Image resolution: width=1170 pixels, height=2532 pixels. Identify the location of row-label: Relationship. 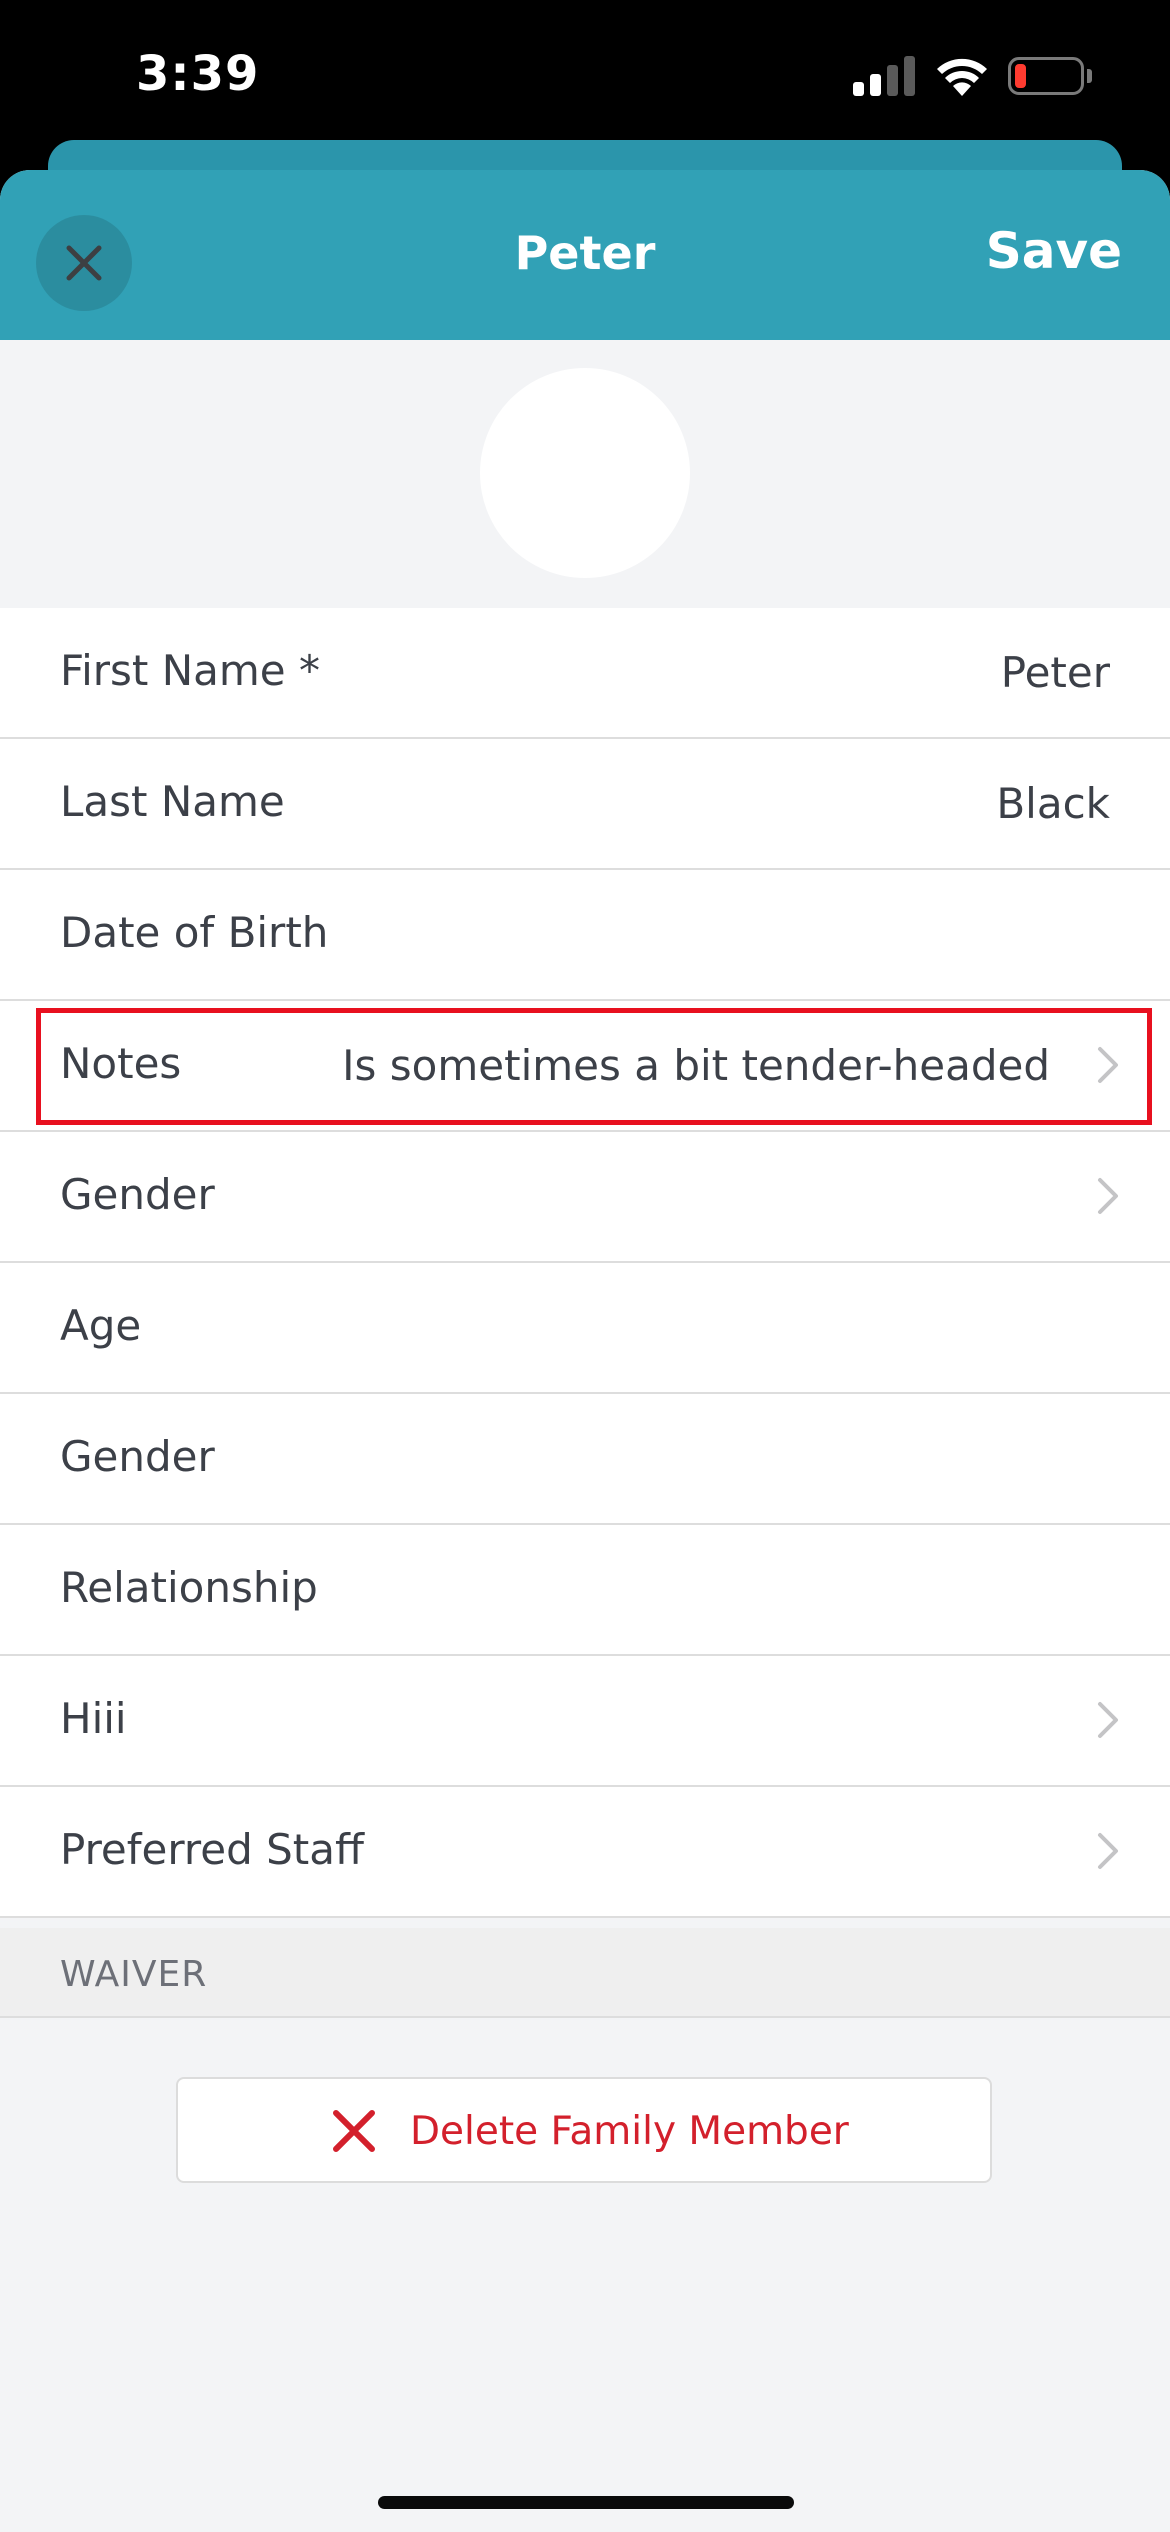
(189, 1587).